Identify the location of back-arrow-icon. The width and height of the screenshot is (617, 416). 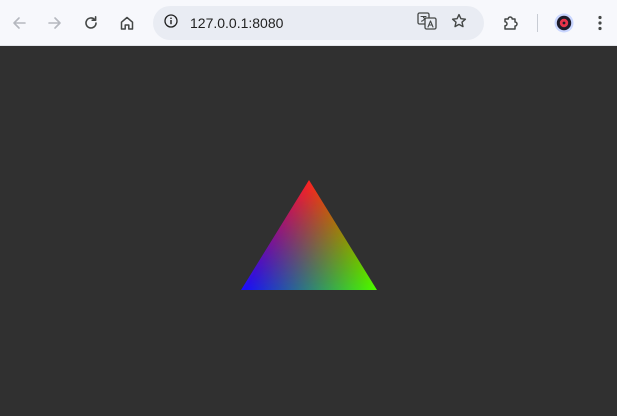
(19, 23).